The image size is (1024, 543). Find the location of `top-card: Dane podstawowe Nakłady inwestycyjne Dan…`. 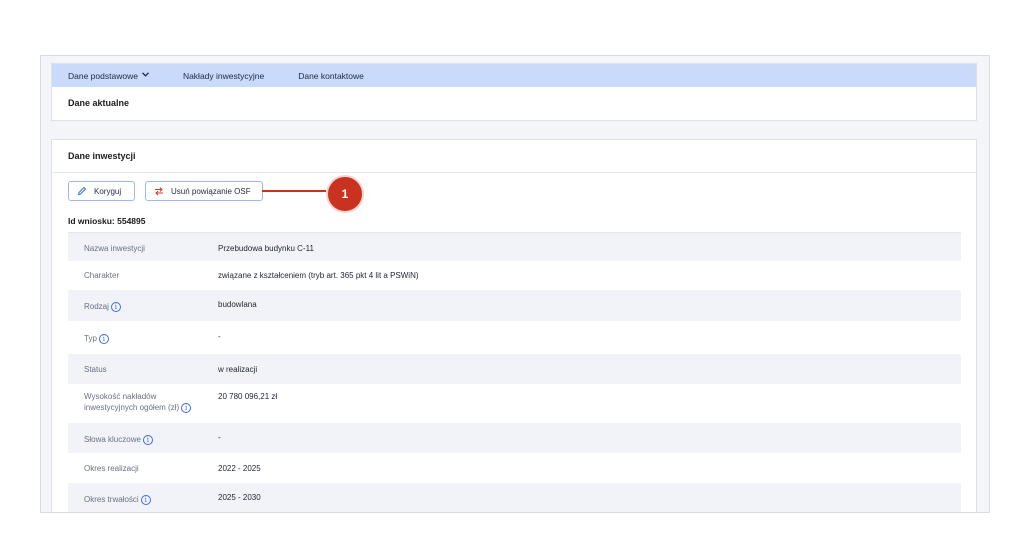

top-card: Dane podstawowe Nakłady inwestycyjne Dan… is located at coordinates (514, 92).